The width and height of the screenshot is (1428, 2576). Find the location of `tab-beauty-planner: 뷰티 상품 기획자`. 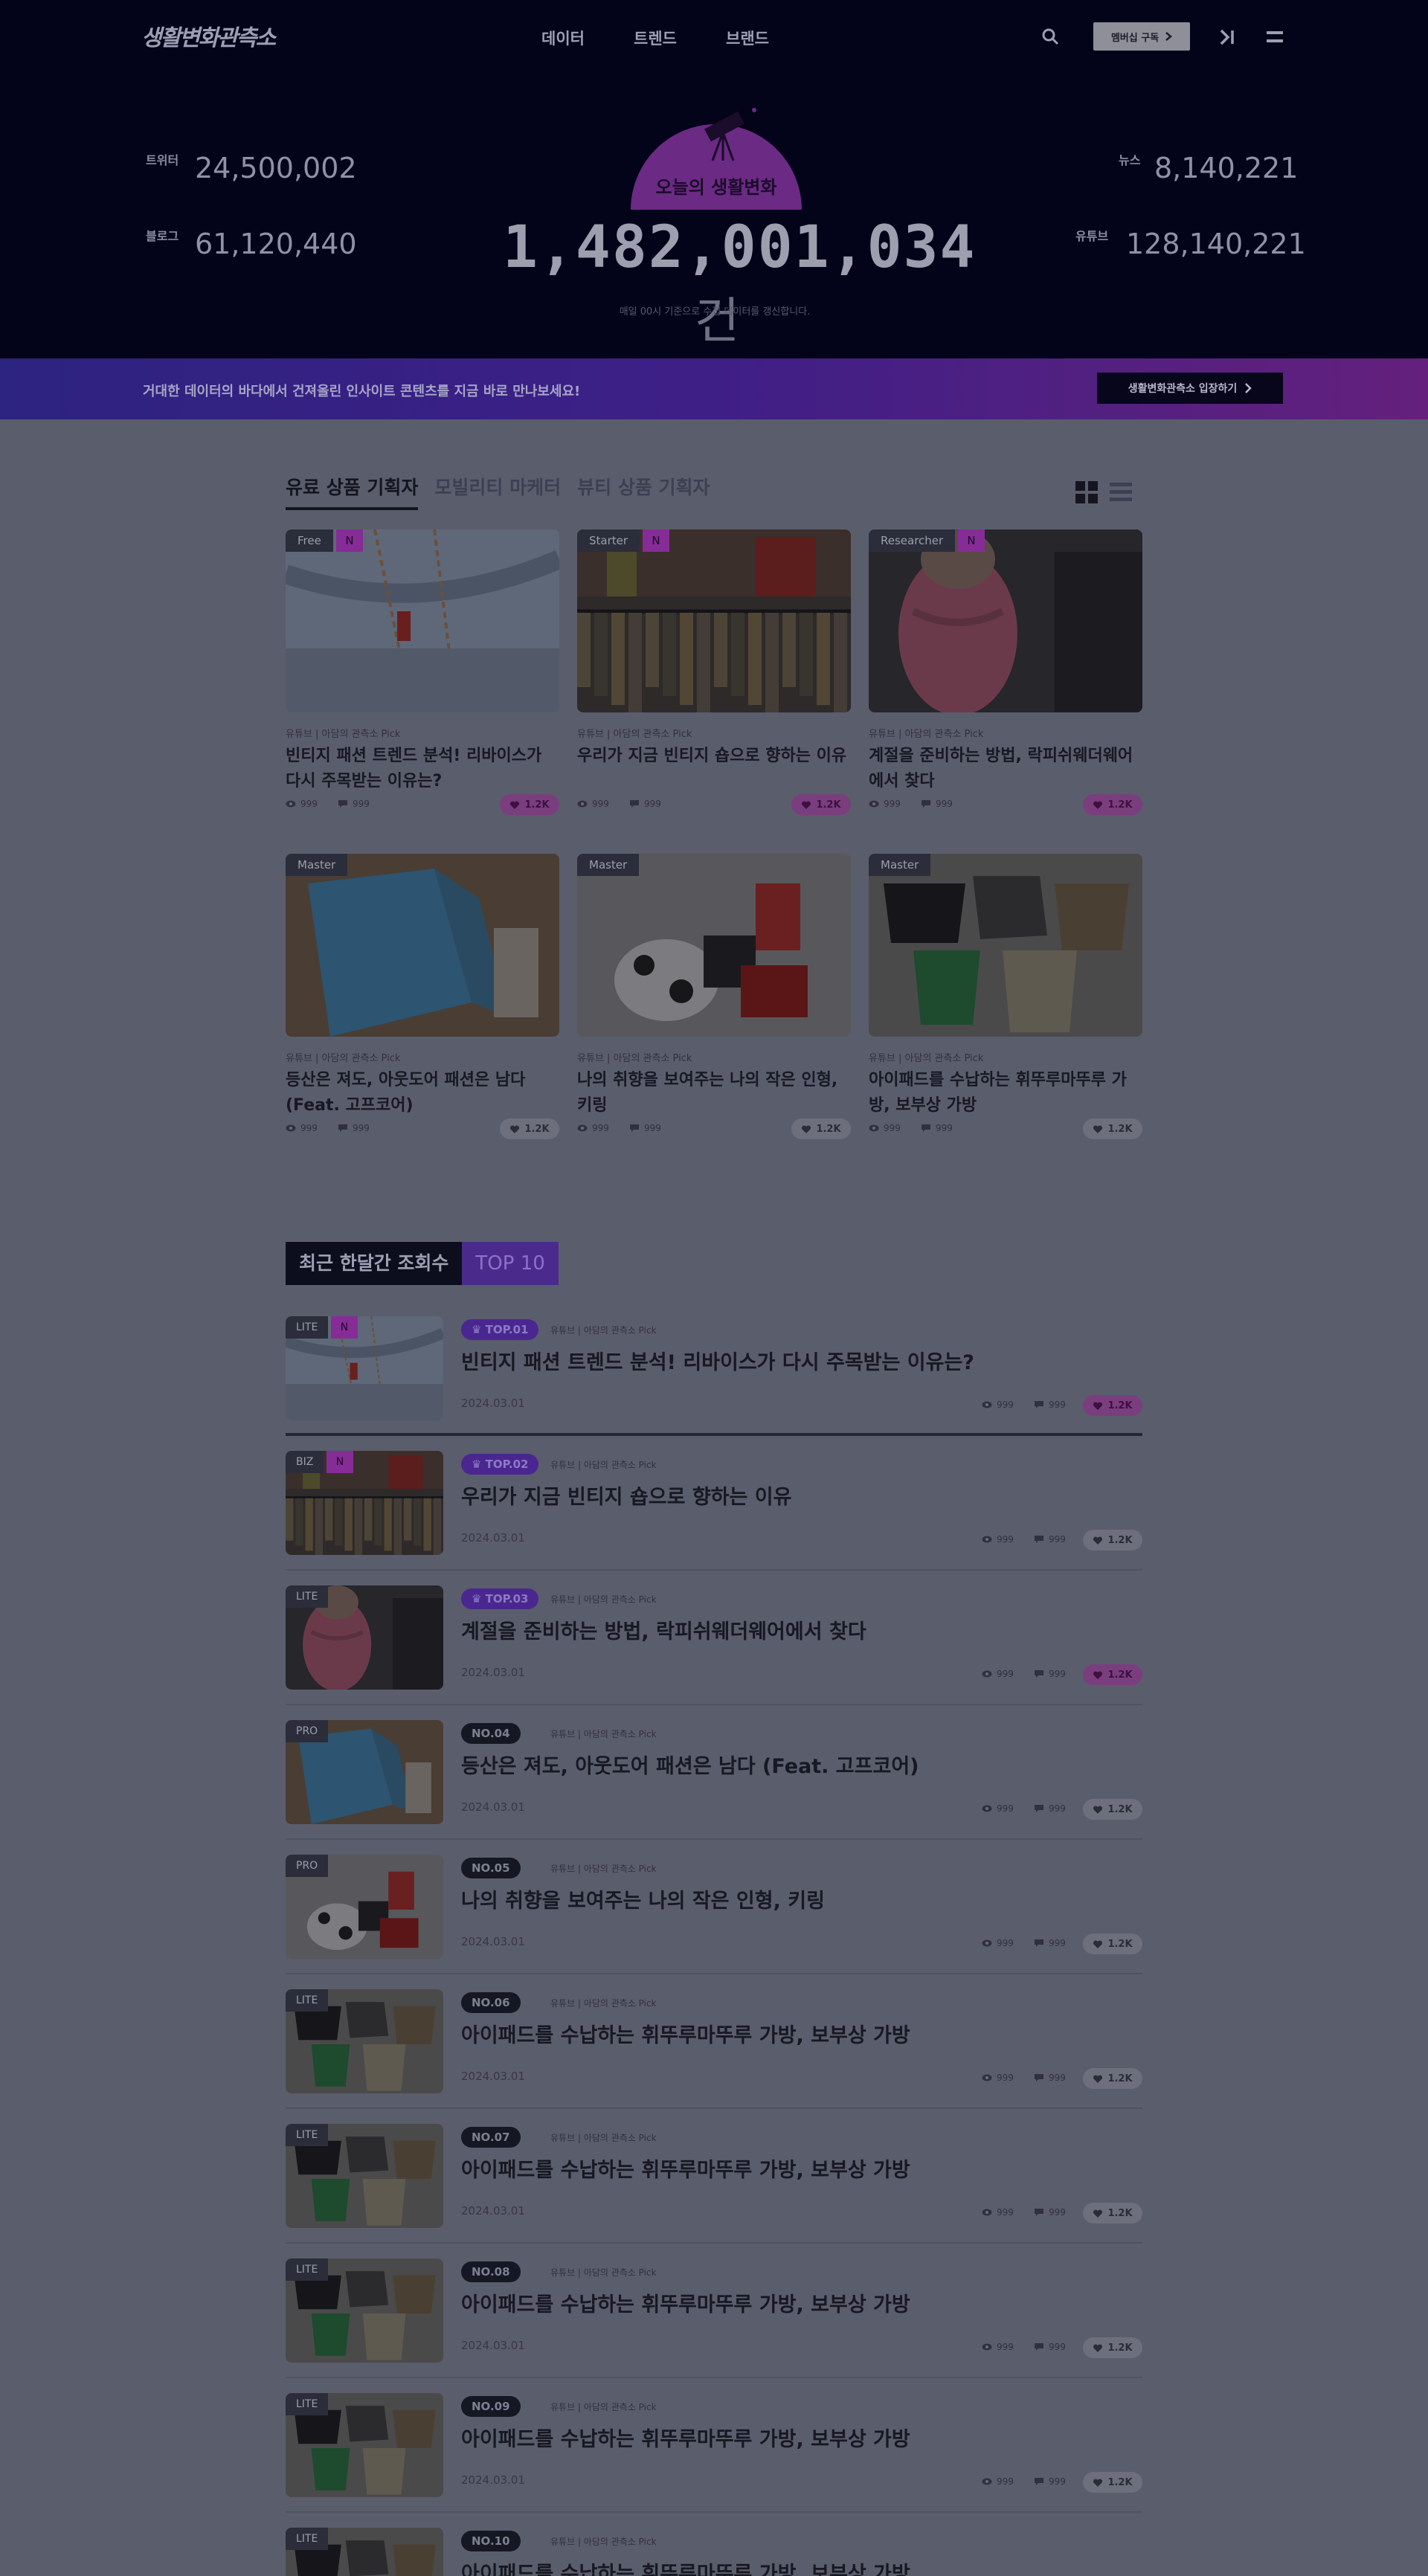

tab-beauty-planner: 뷰티 상품 기획자 is located at coordinates (644, 491).